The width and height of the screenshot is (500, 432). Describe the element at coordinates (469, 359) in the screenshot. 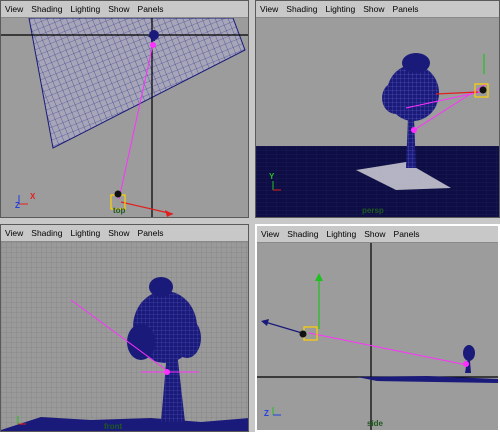

I see `tree-model` at that location.